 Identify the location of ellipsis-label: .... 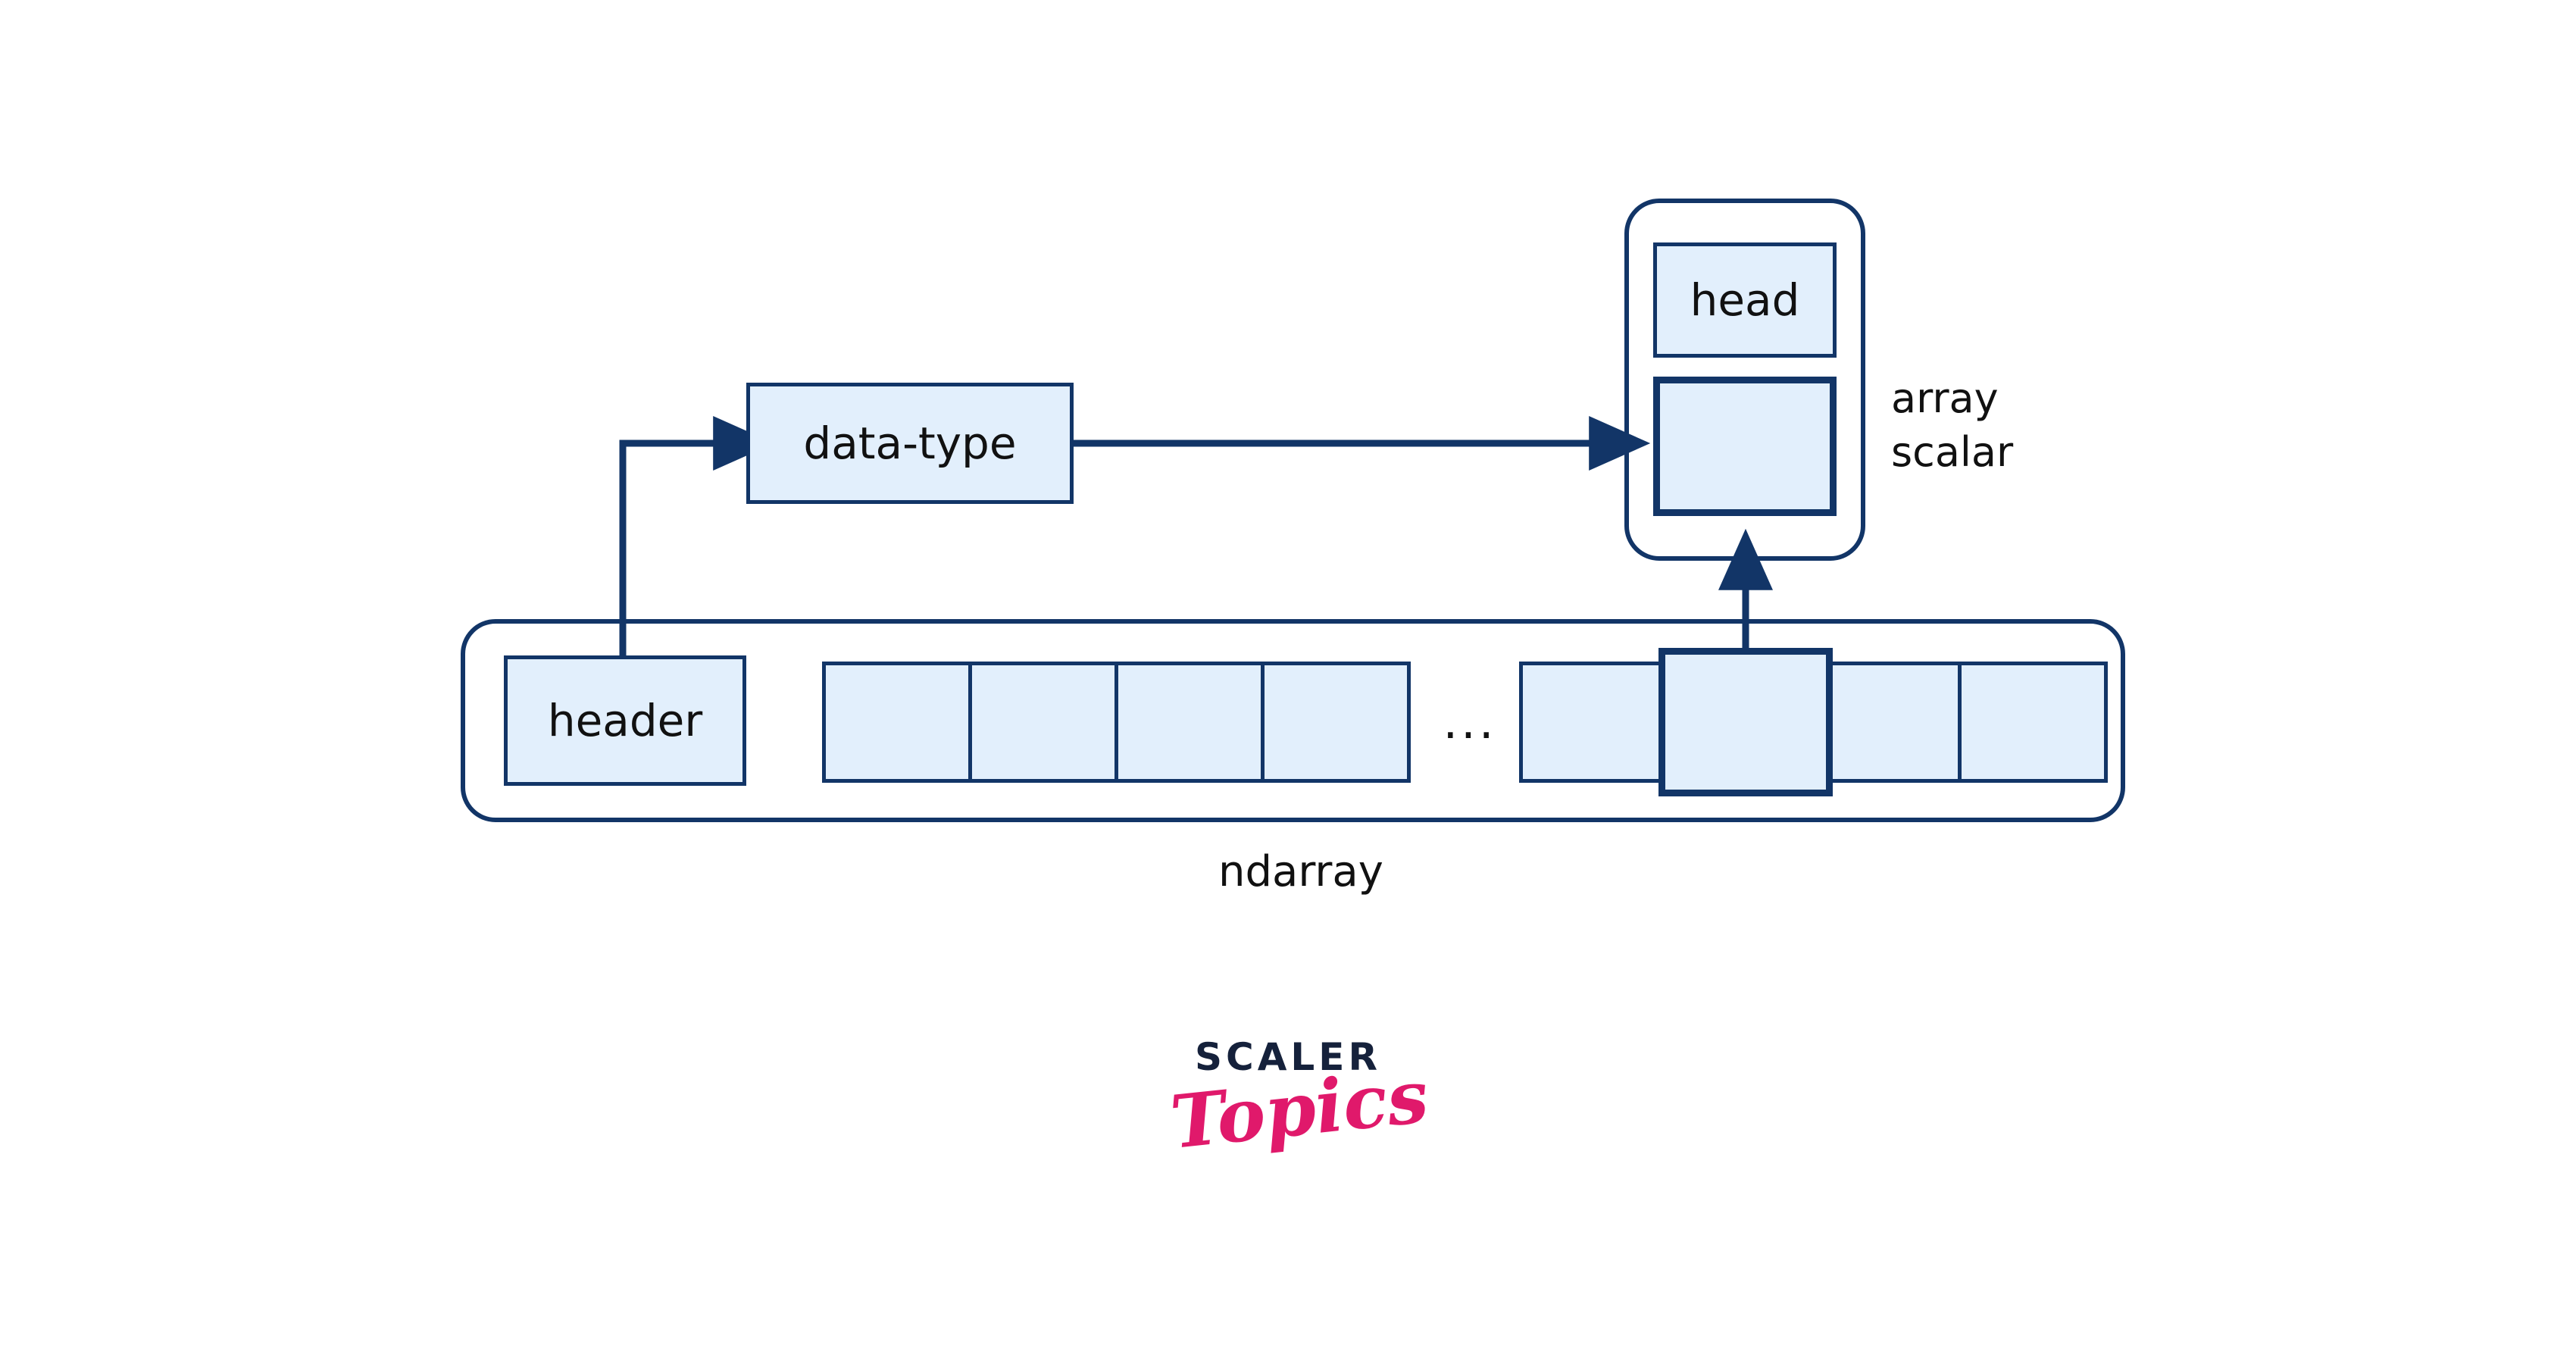
(1470, 722).